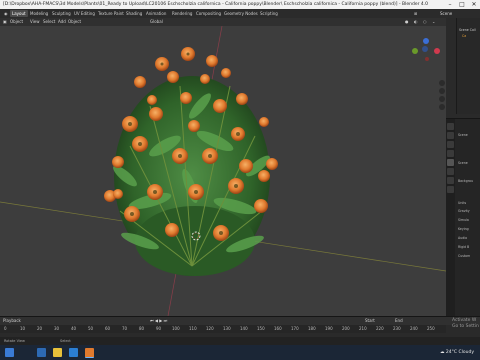 The height and width of the screenshot is (360, 480). What do you see at coordinates (159, 328) in the screenshot?
I see `tick-label: 90` at bounding box center [159, 328].